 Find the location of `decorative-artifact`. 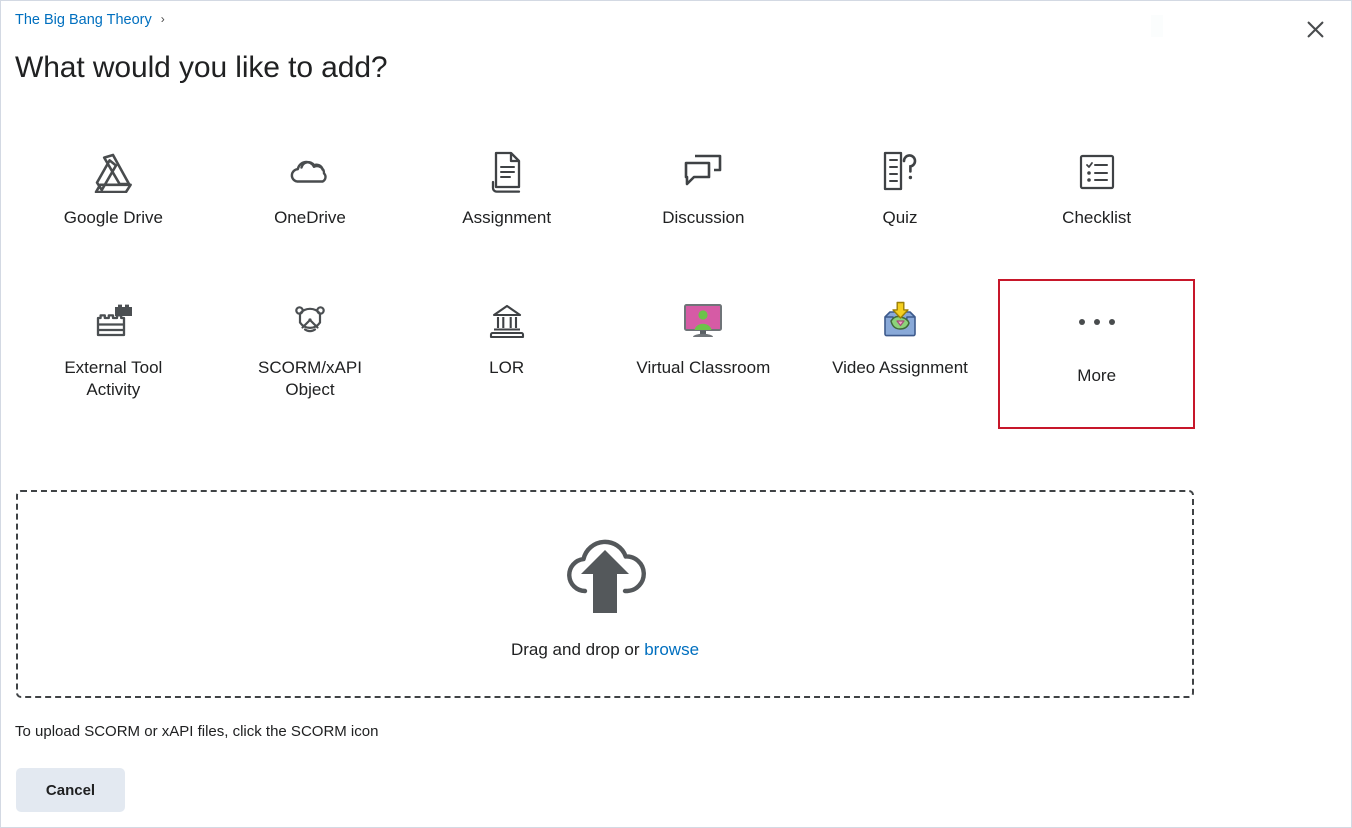

decorative-artifact is located at coordinates (1157, 26).